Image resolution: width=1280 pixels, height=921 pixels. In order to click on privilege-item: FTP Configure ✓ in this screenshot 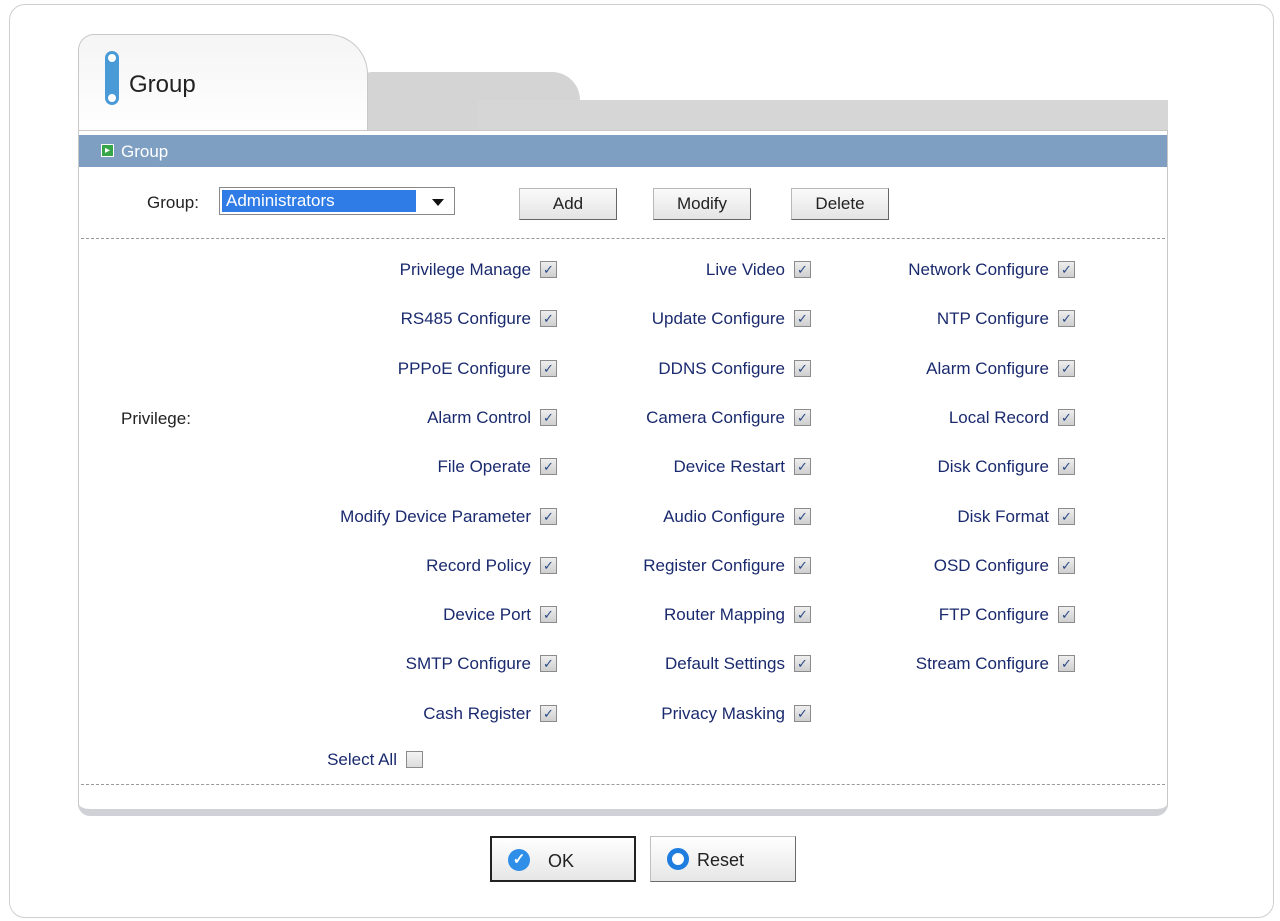, I will do `click(945, 615)`.